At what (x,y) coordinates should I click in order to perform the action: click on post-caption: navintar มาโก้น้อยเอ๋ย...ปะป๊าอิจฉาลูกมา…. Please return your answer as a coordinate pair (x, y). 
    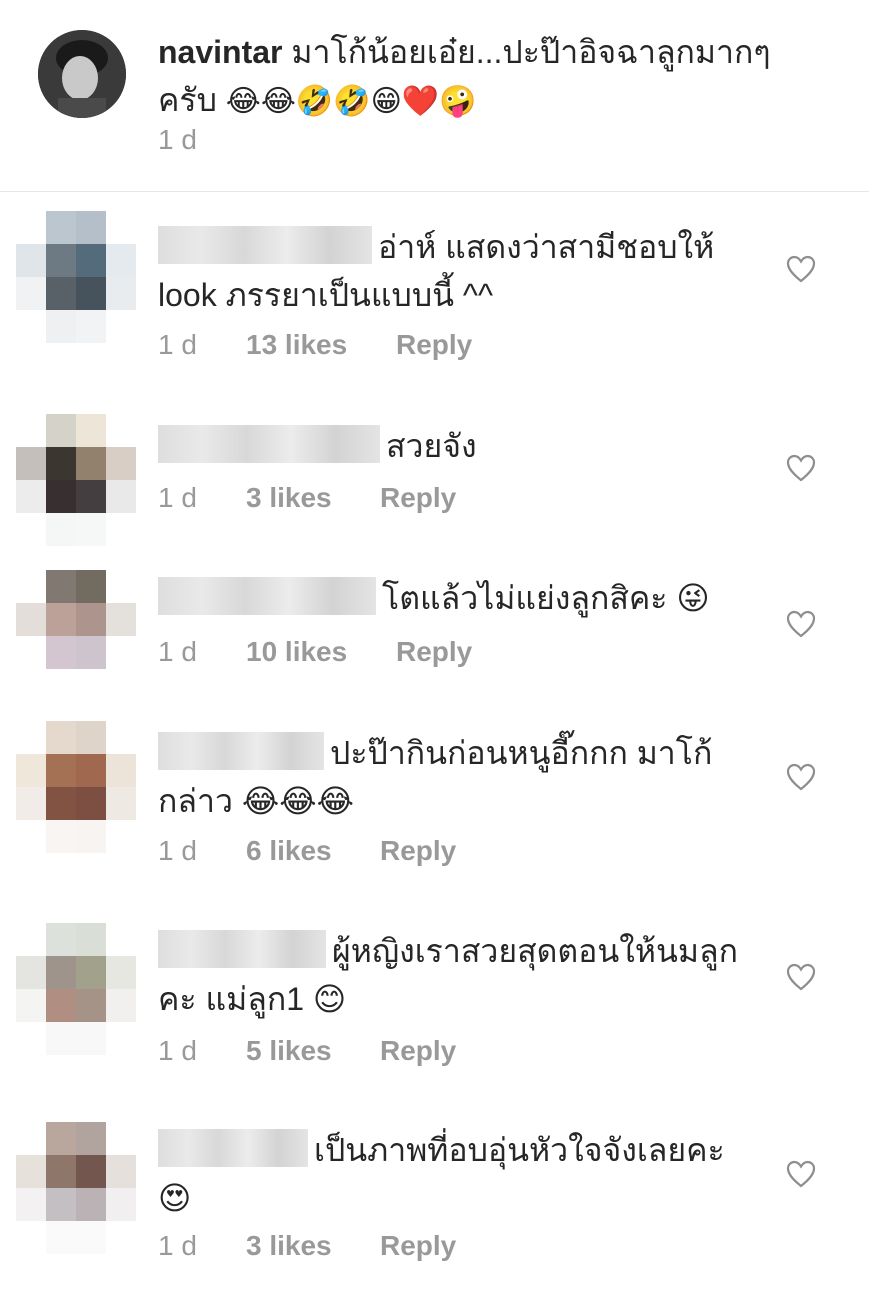
    Looking at the image, I should click on (434, 96).